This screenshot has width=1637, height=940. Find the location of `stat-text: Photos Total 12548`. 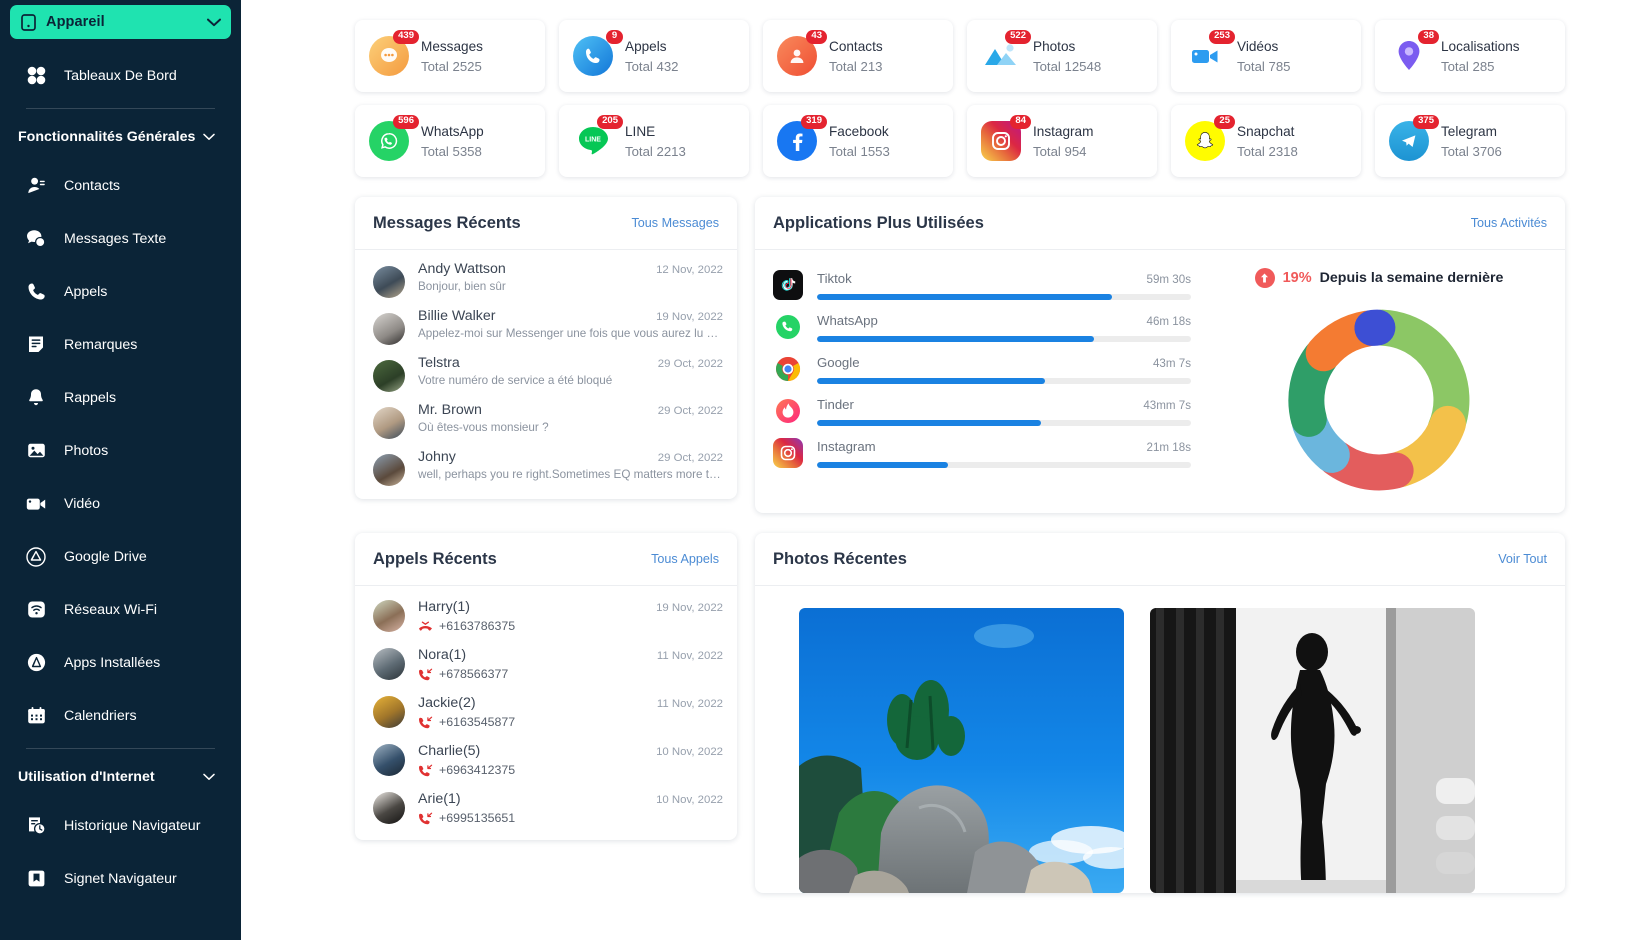

stat-text: Photos Total 12548 is located at coordinates (1067, 56).